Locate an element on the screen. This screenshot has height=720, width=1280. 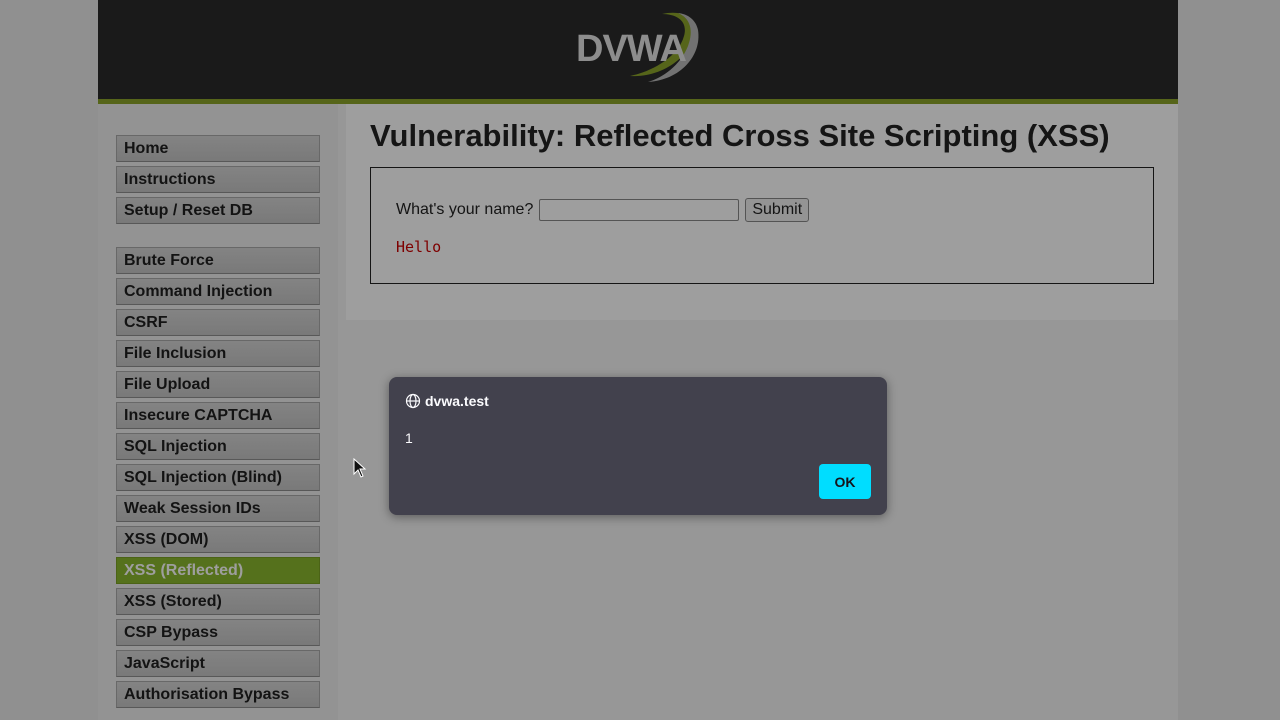
mouse-cursor-icon is located at coordinates (360, 468).